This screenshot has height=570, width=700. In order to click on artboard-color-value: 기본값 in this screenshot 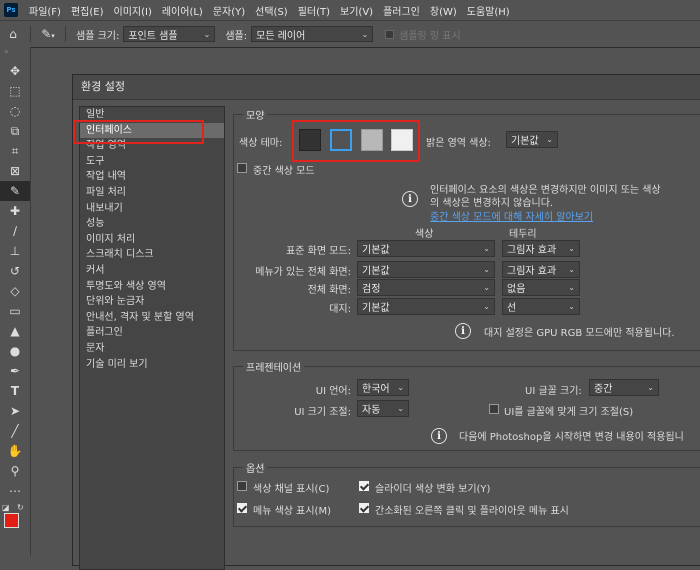, I will do `click(376, 308)`.